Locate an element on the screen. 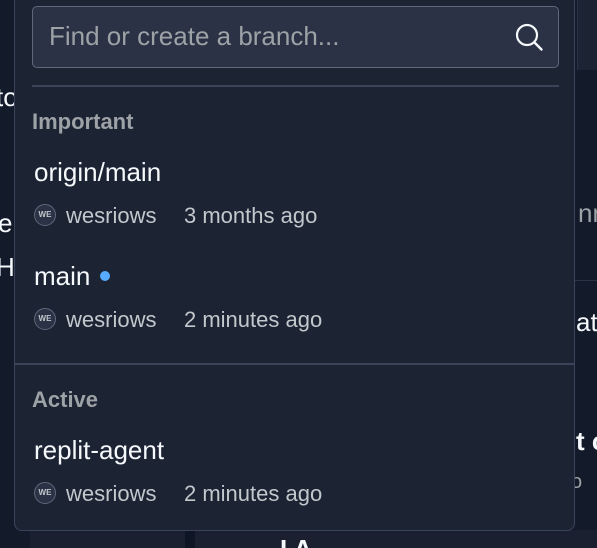 This screenshot has height=548, width=597. branch-name: origin/main is located at coordinates (98, 172).